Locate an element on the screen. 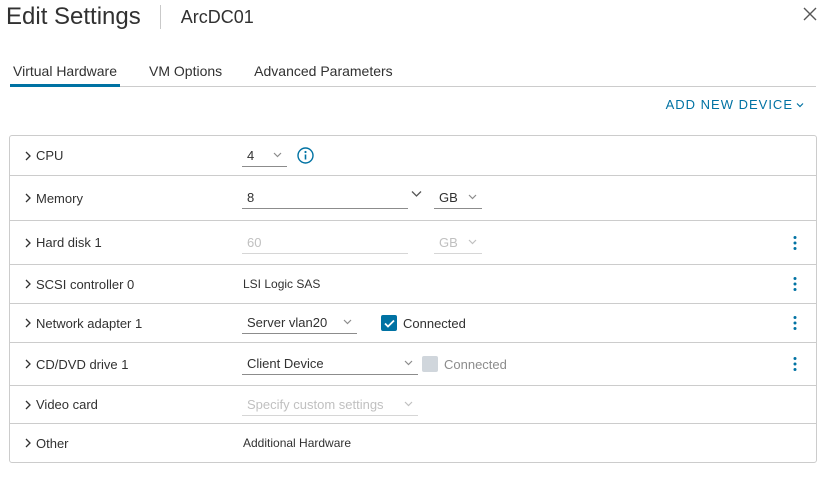  network-adapter-expander: Network adapter 1 is located at coordinates (83, 323).